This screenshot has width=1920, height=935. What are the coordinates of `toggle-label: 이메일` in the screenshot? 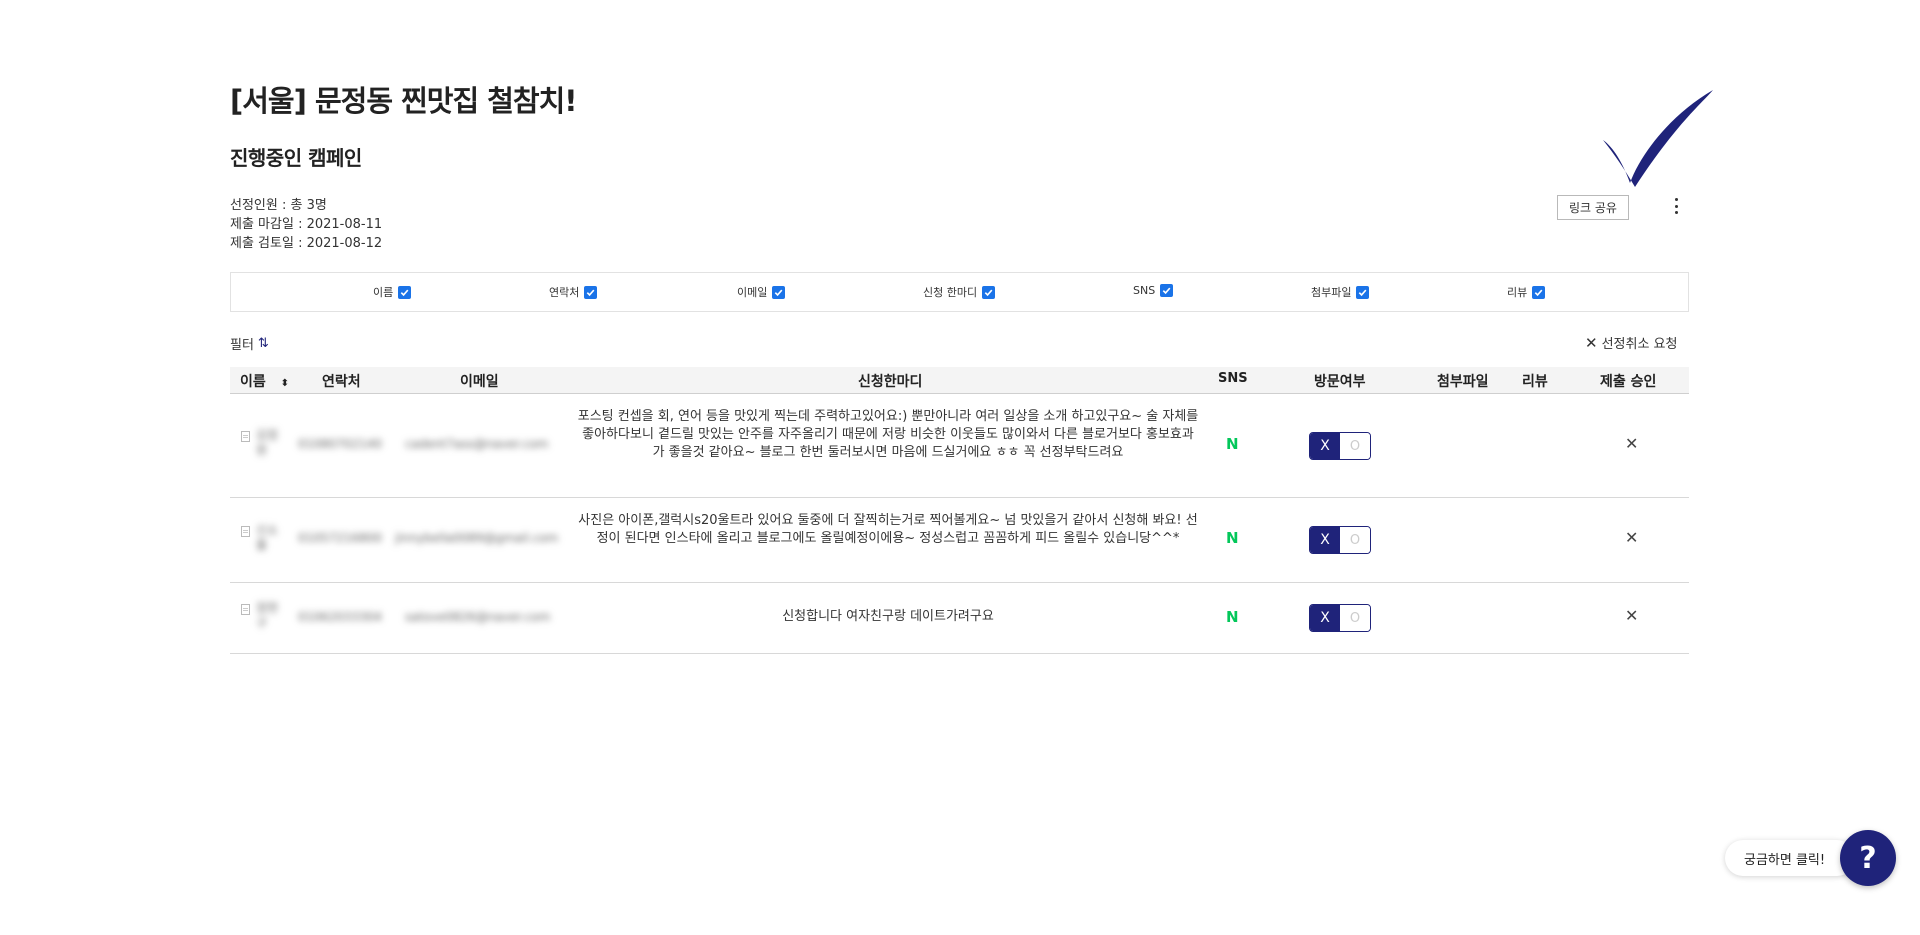 It's located at (752, 292).